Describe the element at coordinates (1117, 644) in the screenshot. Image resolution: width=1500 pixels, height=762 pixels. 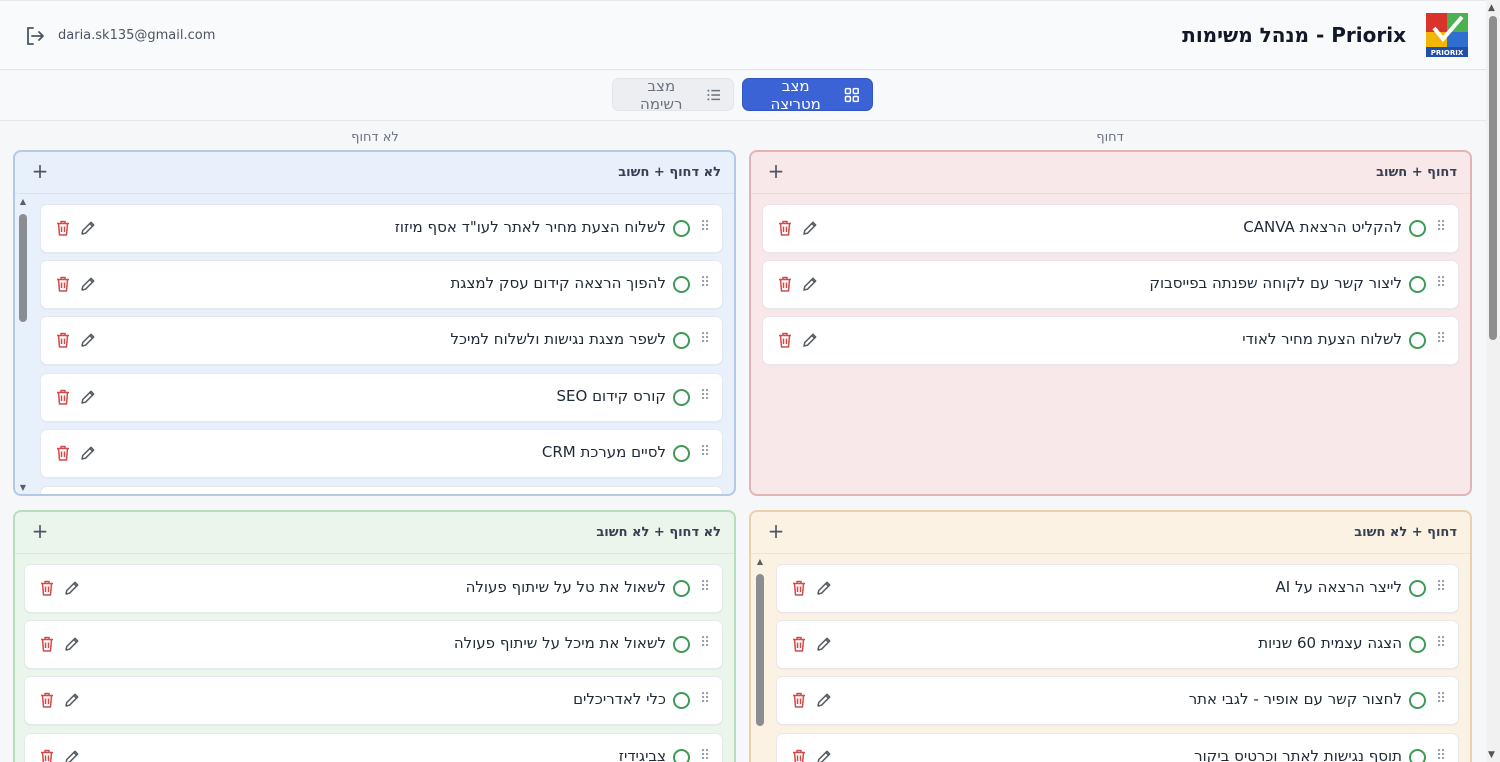
I see `task-item: ⠿ הצגה עצמית 60 שניות` at that location.